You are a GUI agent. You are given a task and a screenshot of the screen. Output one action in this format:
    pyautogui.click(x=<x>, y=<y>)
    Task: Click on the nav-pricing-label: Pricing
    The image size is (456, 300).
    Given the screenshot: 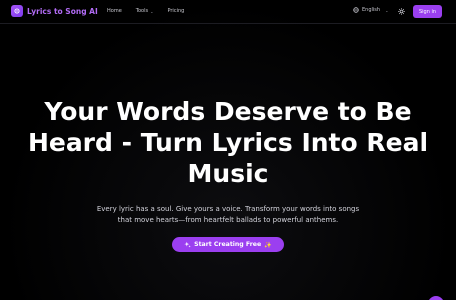 What is the action you would take?
    pyautogui.click(x=176, y=11)
    